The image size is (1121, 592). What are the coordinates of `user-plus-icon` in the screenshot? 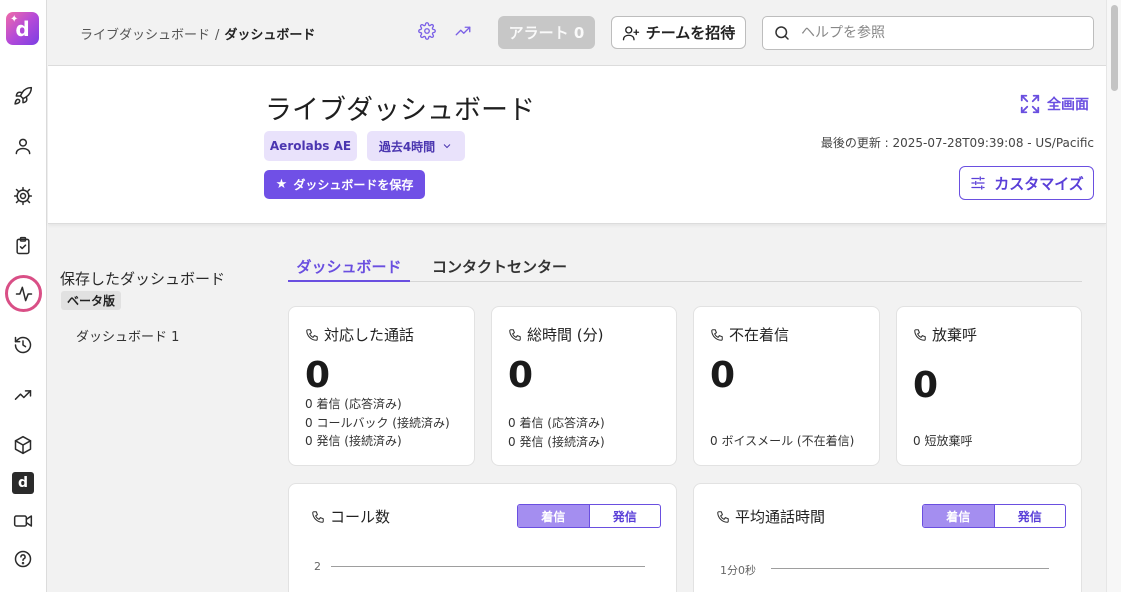 It's located at (630, 32).